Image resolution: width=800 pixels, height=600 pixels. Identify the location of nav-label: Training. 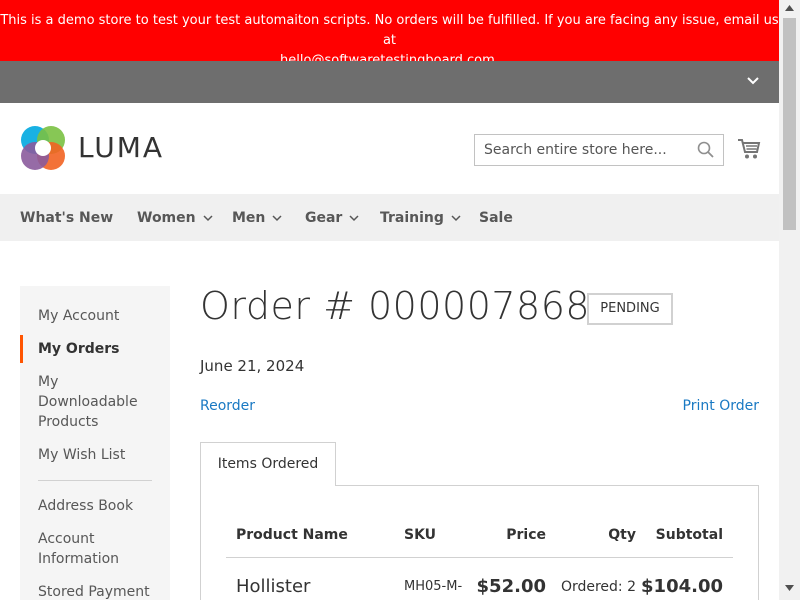
(412, 218).